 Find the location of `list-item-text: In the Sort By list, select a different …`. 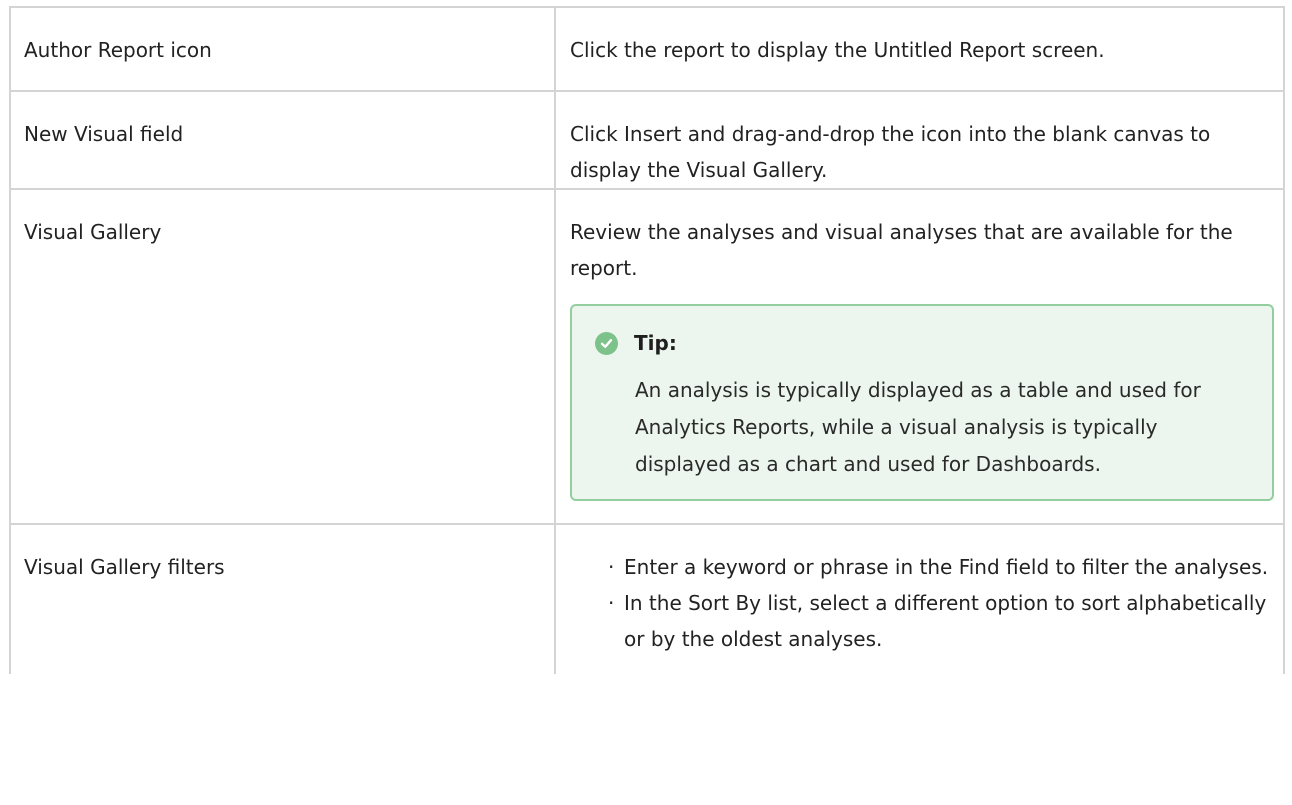

list-item-text: In the Sort By list, select a different … is located at coordinates (945, 621).